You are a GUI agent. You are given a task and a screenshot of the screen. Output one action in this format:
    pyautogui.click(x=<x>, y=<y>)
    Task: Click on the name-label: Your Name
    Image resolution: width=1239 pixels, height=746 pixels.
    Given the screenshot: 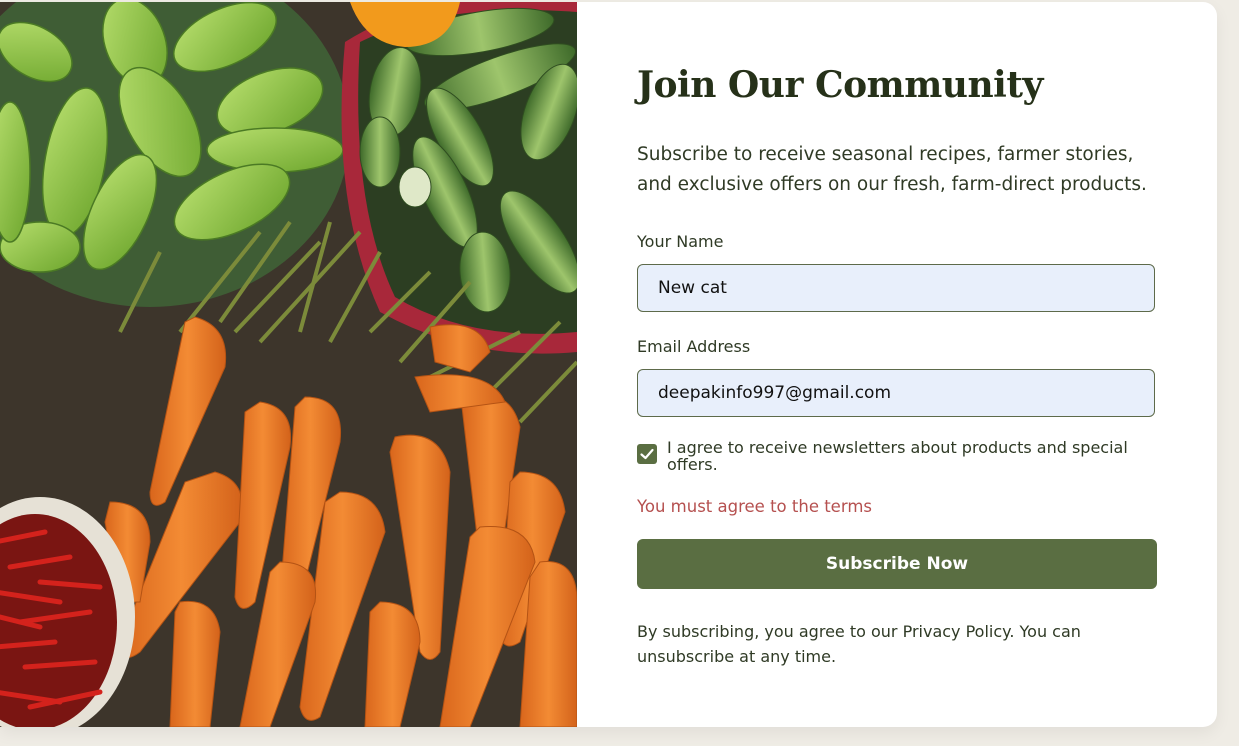 What is the action you would take?
    pyautogui.click(x=680, y=241)
    